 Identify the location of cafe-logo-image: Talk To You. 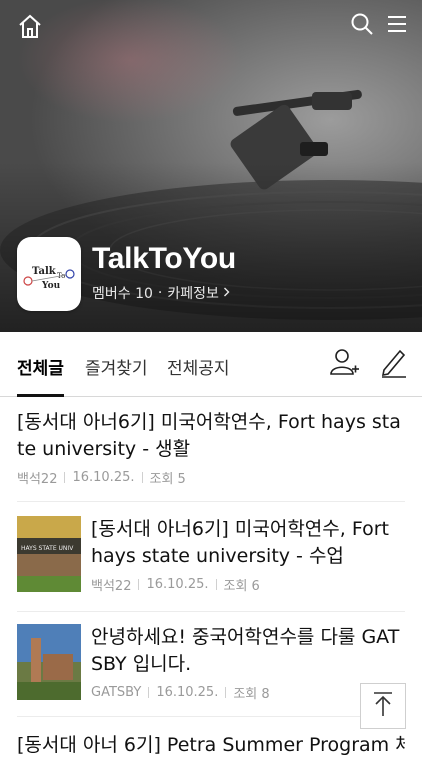
(49, 278).